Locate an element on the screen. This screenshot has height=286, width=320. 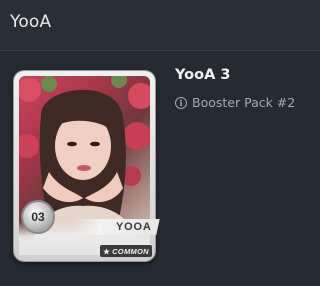
info-icon: i is located at coordinates (181, 102).